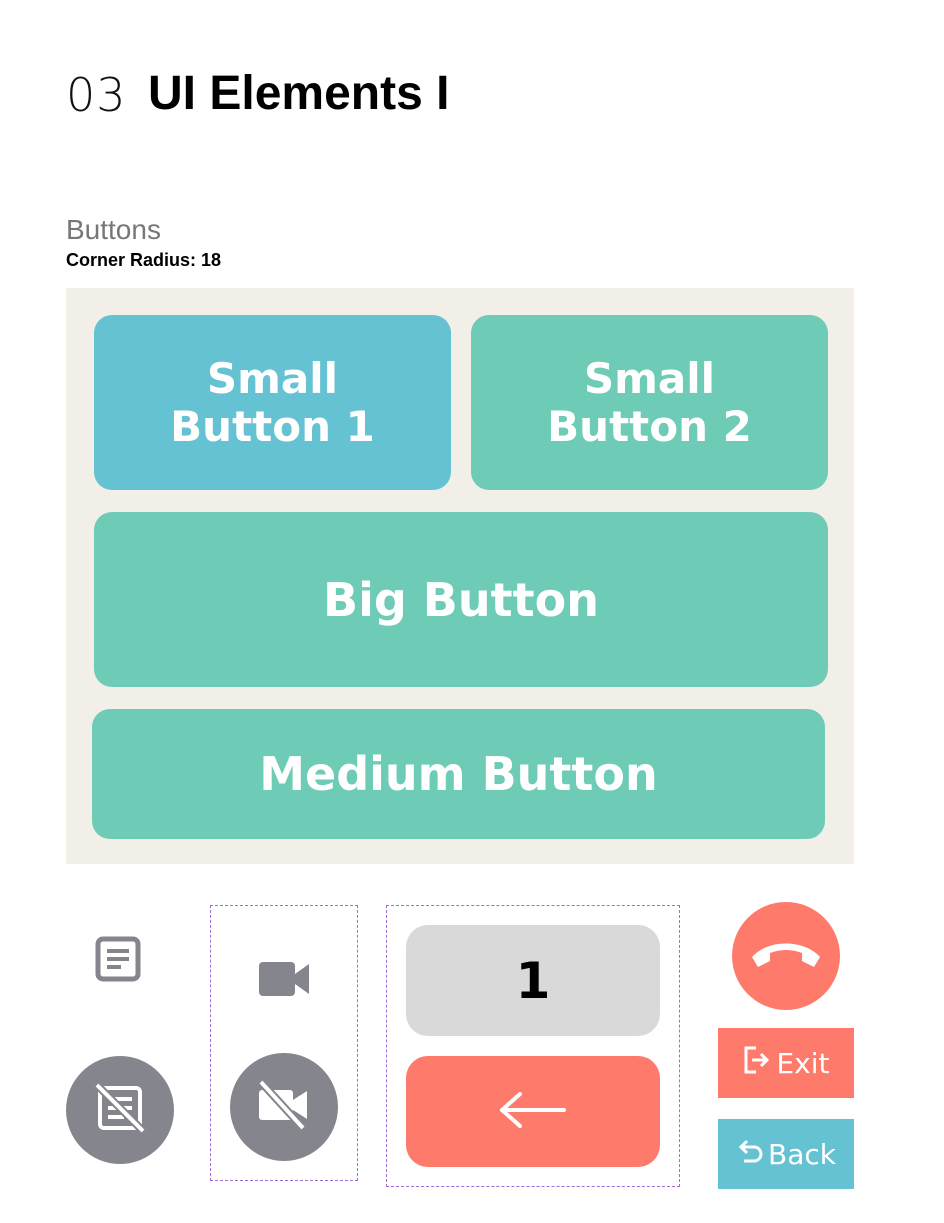 The image size is (944, 1223). Describe the element at coordinates (272, 378) in the screenshot. I see `small-button-1-line1: Small` at that location.